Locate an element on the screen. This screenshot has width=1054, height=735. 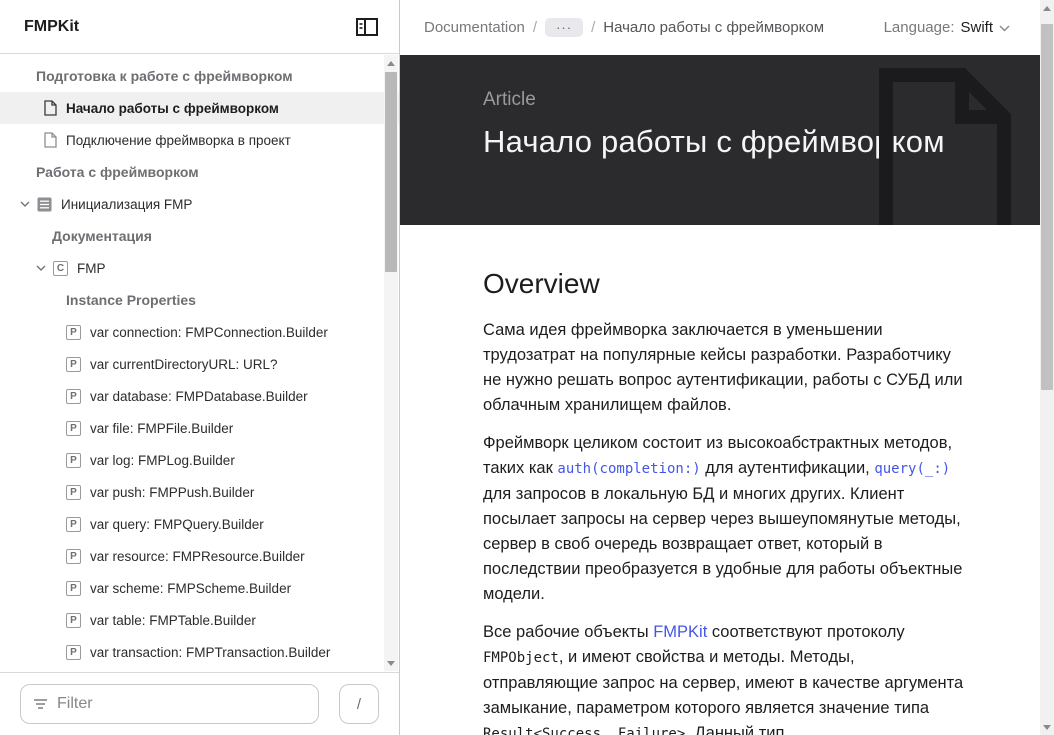
sidebar-item: Pvar connection: FMPConnection.Builder is located at coordinates (199, 332).